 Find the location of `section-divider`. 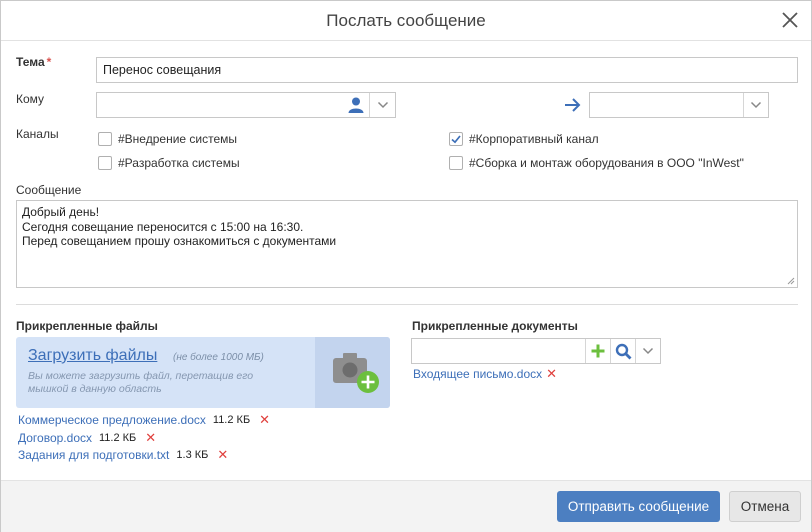

section-divider is located at coordinates (407, 304).